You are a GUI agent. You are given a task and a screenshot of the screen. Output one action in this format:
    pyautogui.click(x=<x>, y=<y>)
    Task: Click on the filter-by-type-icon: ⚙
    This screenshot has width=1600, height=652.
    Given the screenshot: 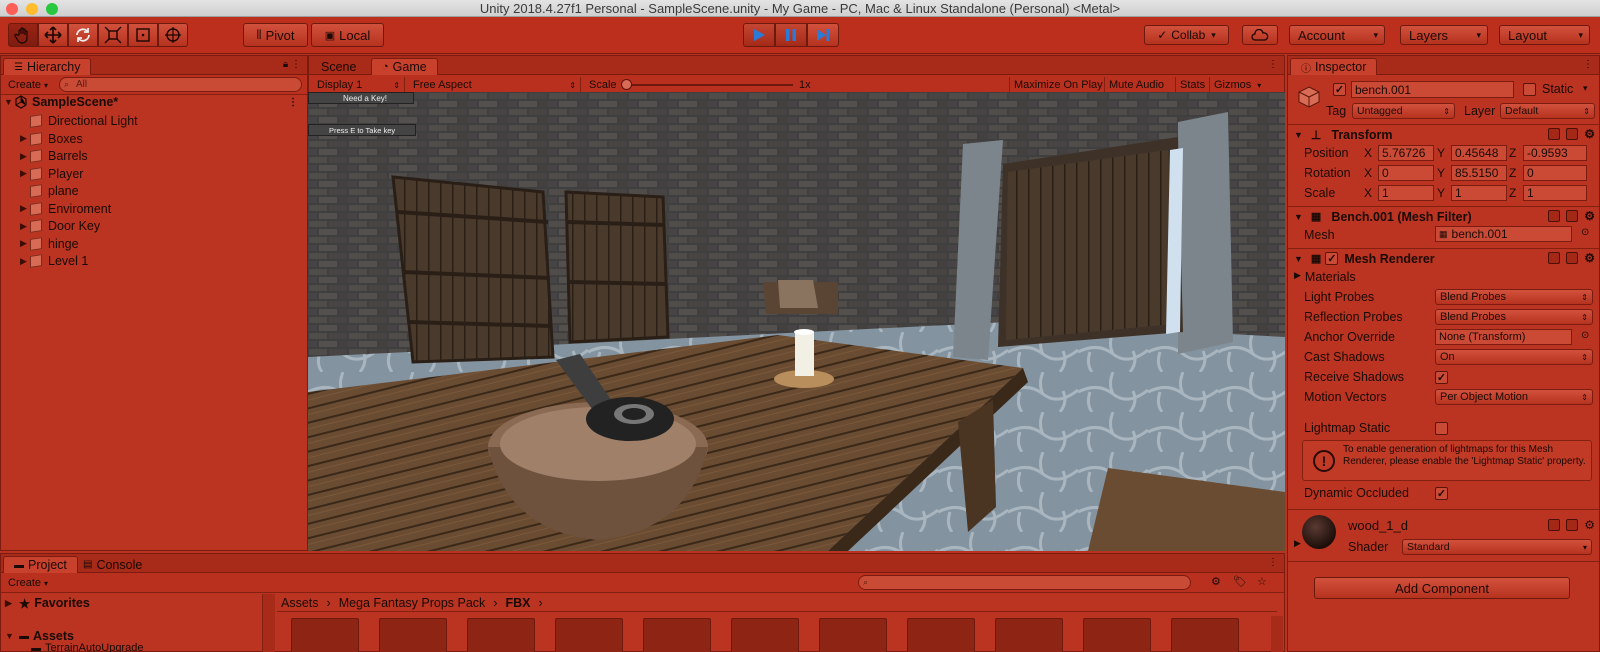 What is the action you would take?
    pyautogui.click(x=1216, y=581)
    